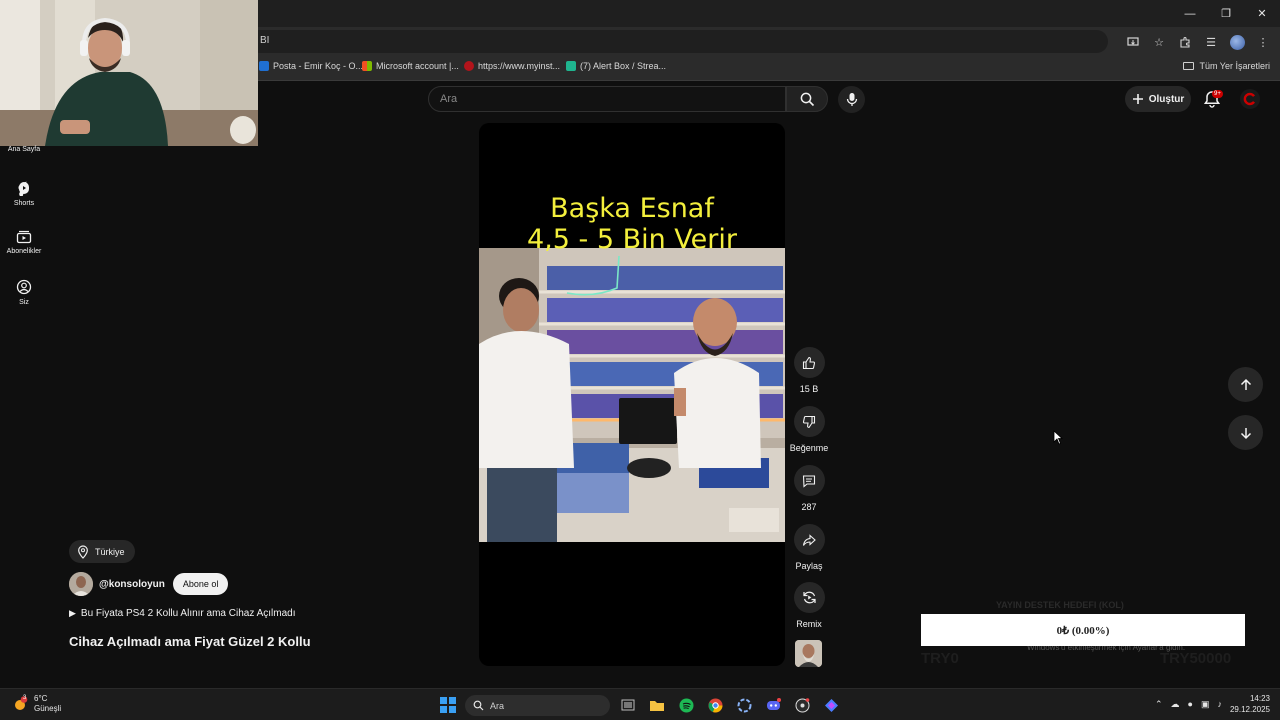 The image size is (1280, 720). What do you see at coordinates (1219, 704) in the screenshot?
I see `volume-icon: ♪` at bounding box center [1219, 704].